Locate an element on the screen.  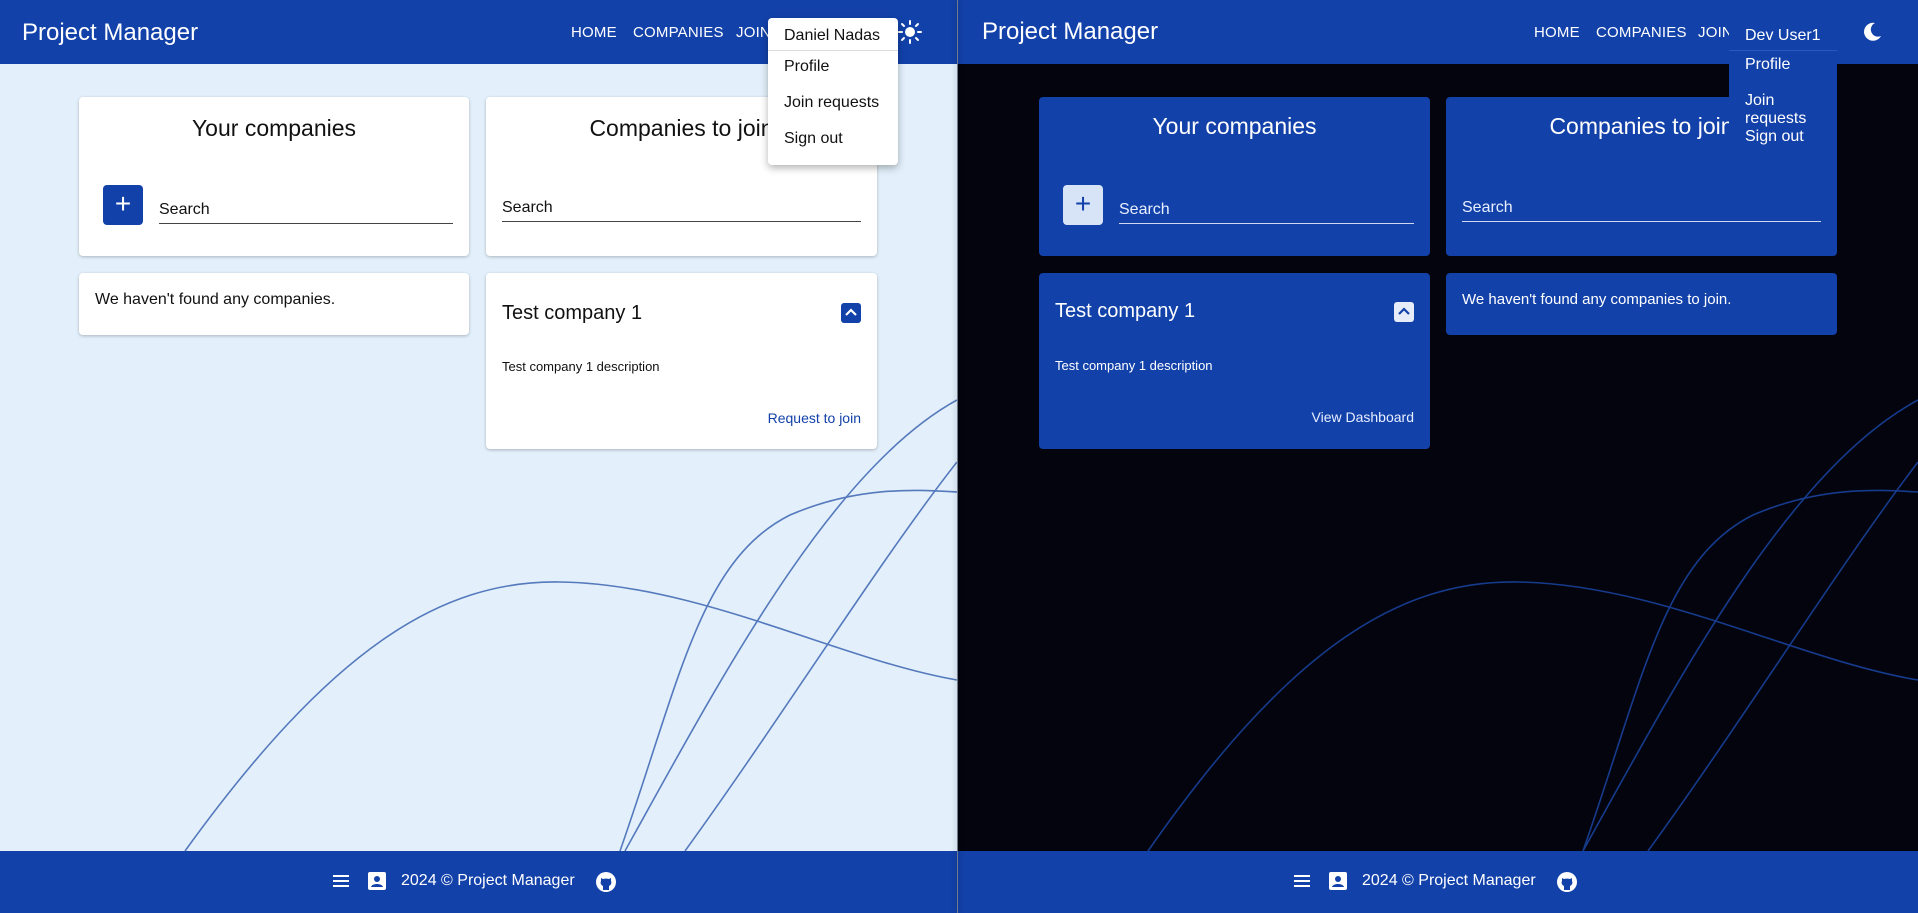
empty-companies-card: We haven't found any companies to join. is located at coordinates (1641, 304).